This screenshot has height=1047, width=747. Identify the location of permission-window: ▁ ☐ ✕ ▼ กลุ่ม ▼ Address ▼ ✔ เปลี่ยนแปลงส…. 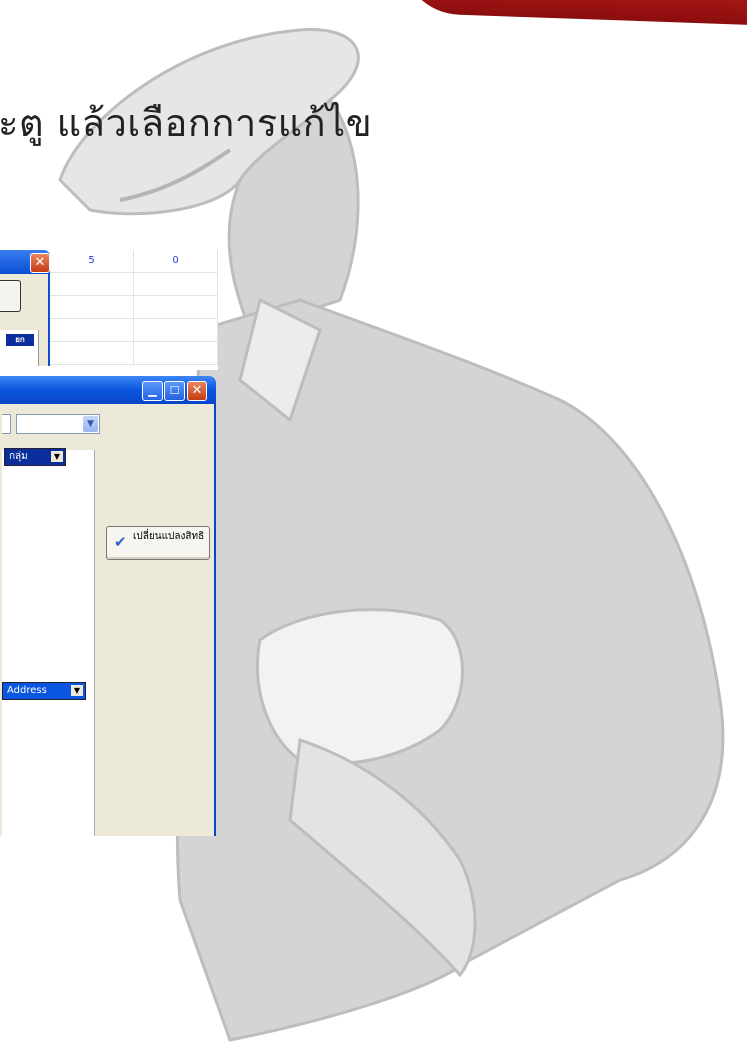
(108, 606).